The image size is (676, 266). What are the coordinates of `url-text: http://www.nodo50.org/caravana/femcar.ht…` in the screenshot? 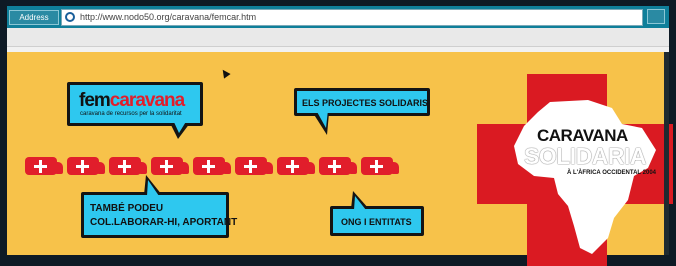 It's located at (168, 17).